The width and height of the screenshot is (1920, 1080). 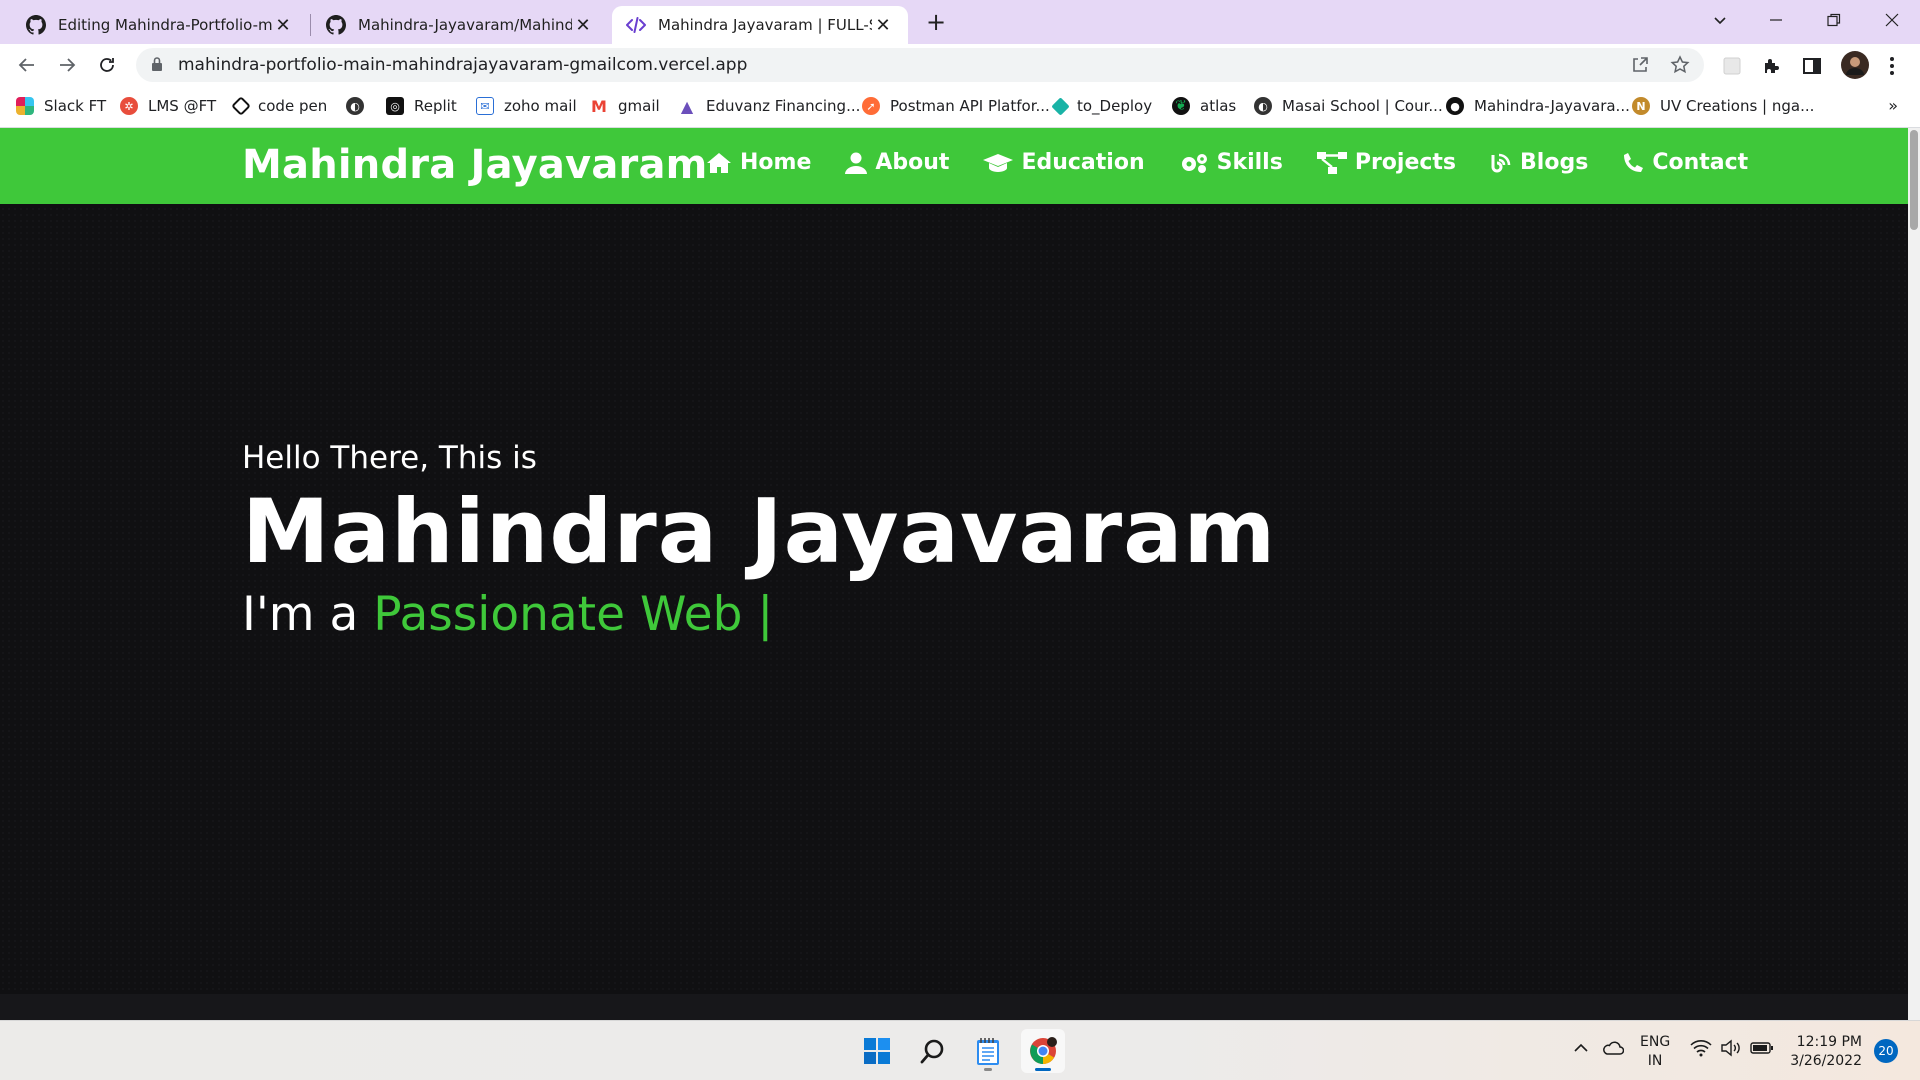 What do you see at coordinates (1263, 106) in the screenshot?
I see `globe-icon: ◐` at bounding box center [1263, 106].